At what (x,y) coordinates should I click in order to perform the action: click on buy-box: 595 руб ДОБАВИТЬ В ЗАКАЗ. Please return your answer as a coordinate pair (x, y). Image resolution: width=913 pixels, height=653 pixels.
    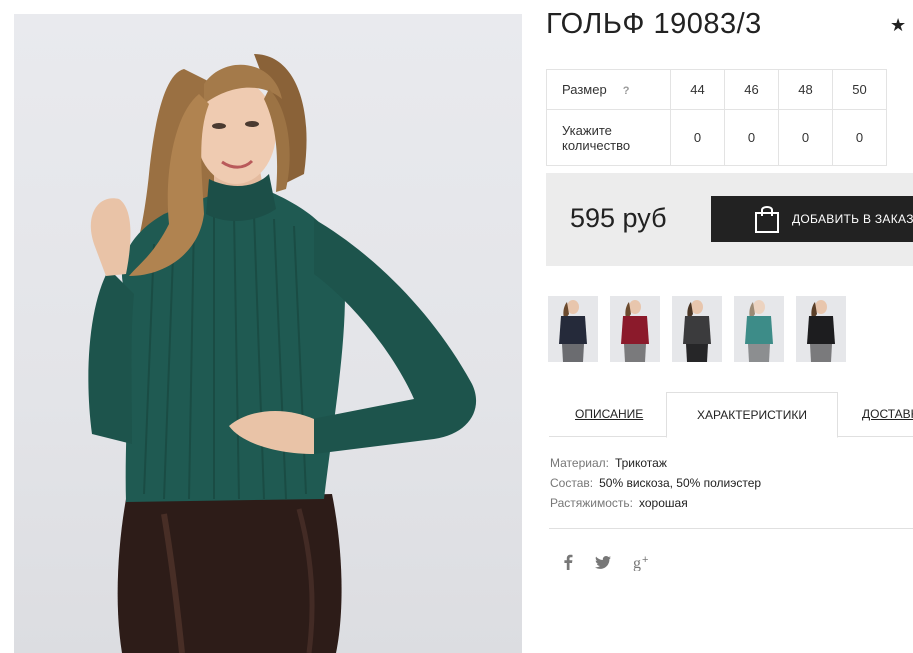
    Looking at the image, I should click on (729, 219).